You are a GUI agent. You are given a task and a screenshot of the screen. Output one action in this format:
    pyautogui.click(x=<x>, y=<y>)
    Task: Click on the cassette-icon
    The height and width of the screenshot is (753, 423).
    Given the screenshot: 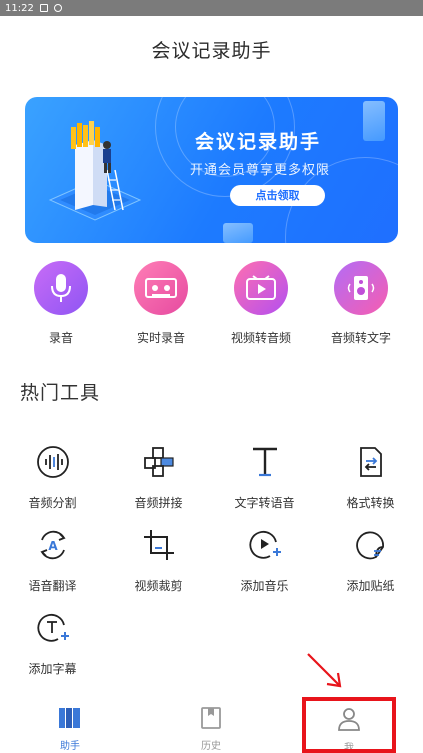 What is the action you would take?
    pyautogui.click(x=161, y=288)
    